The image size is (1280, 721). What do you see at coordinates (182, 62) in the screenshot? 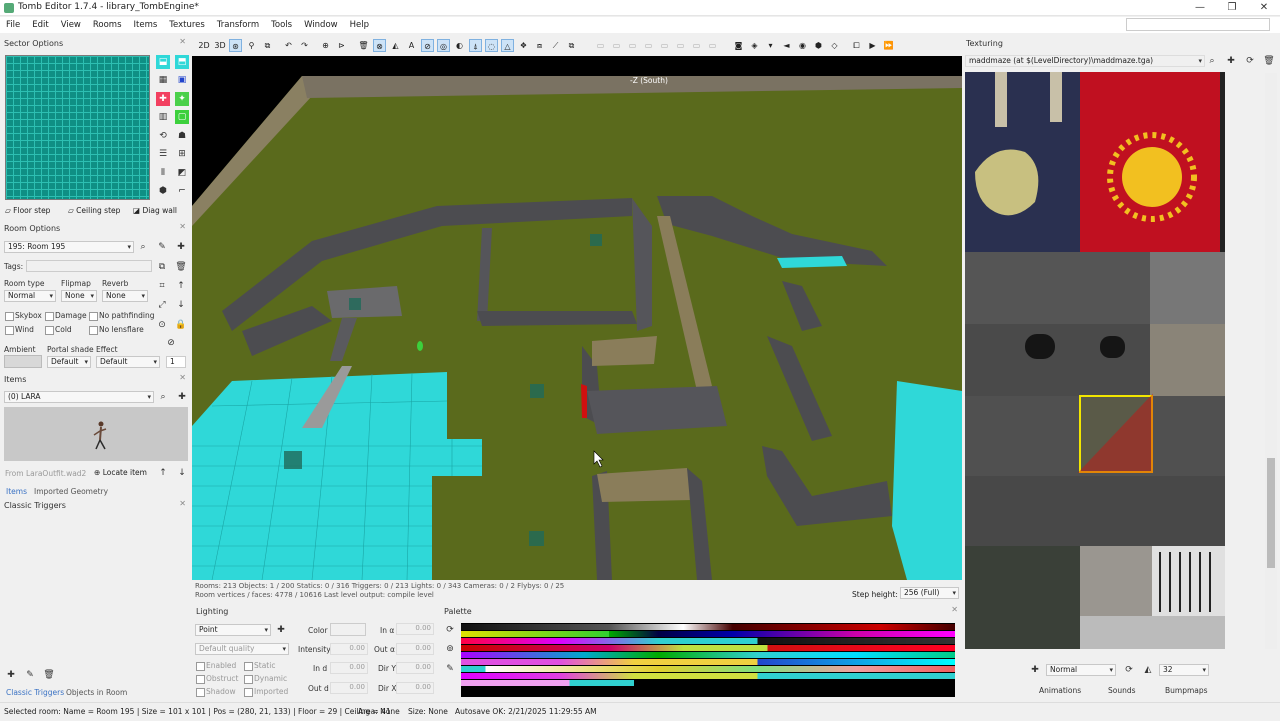
I see `ceiling-icon: ⬒` at bounding box center [182, 62].